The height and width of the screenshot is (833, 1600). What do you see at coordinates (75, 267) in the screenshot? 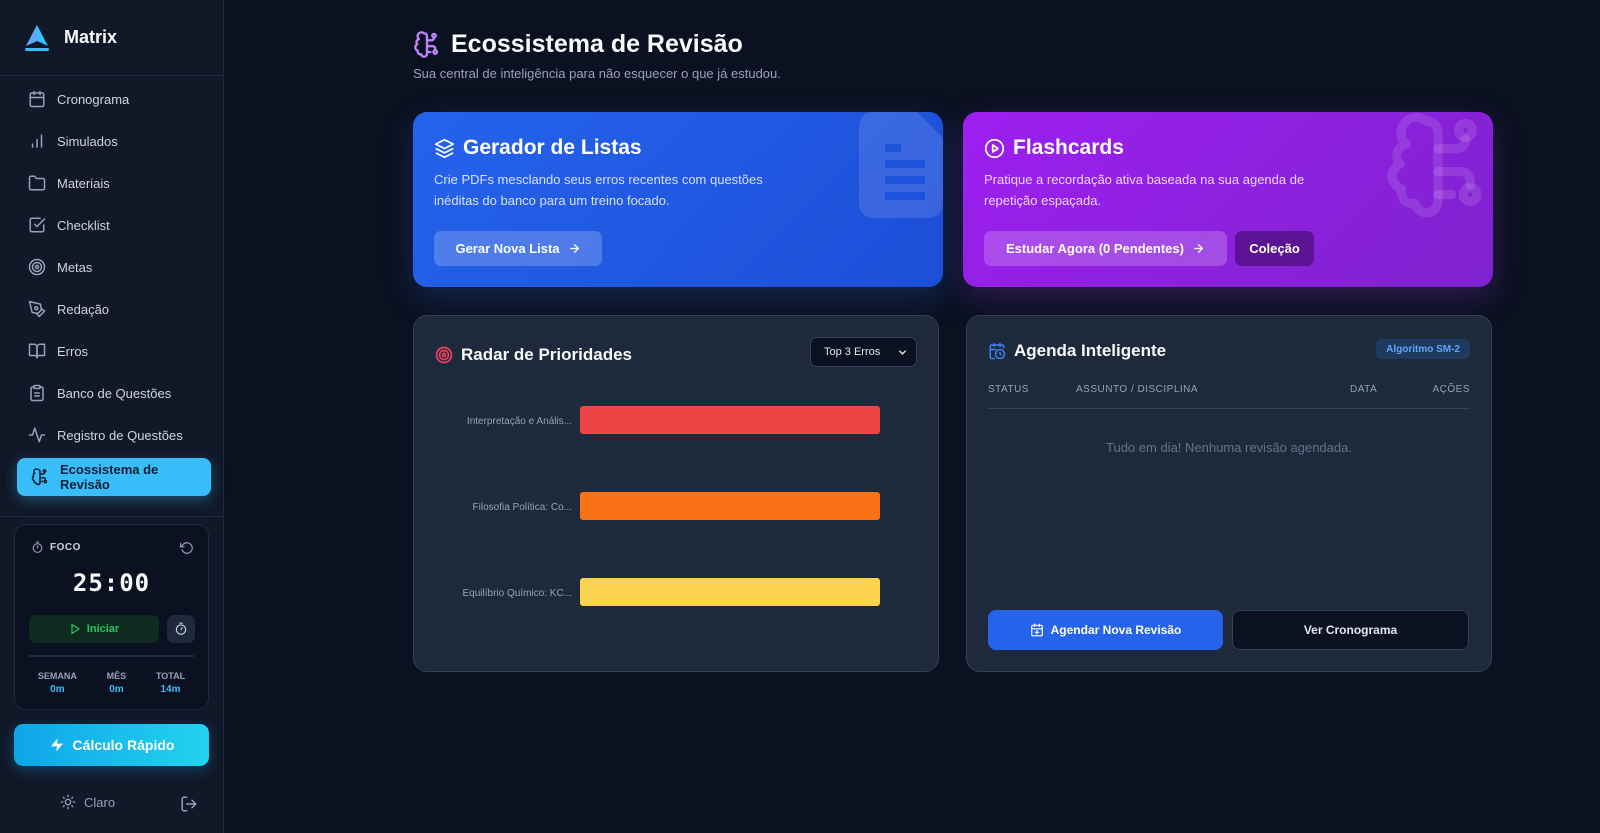
I see `sidebar-item-label: Metas` at bounding box center [75, 267].